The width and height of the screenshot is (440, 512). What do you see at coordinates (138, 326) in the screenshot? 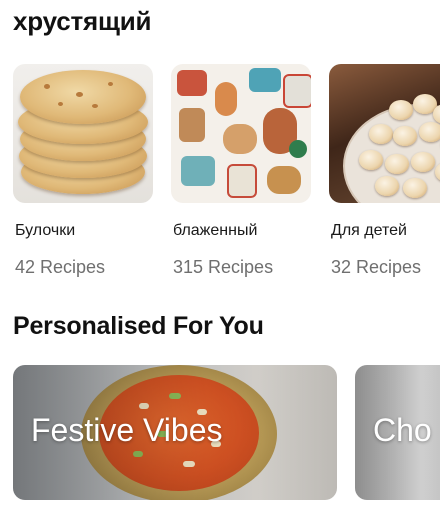
I see `section-title-personalised: Personalised For You` at bounding box center [138, 326].